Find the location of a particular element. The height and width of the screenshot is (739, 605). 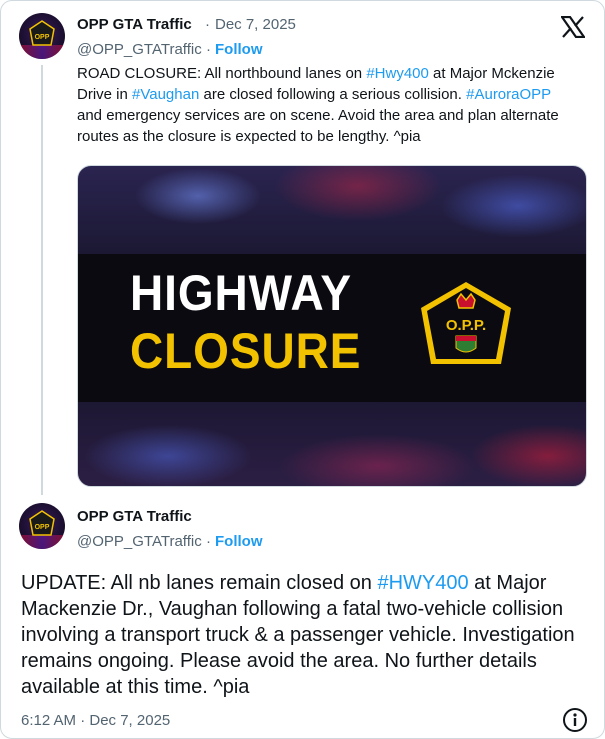

banner-line-closure: CLOSURE is located at coordinates (246, 351).